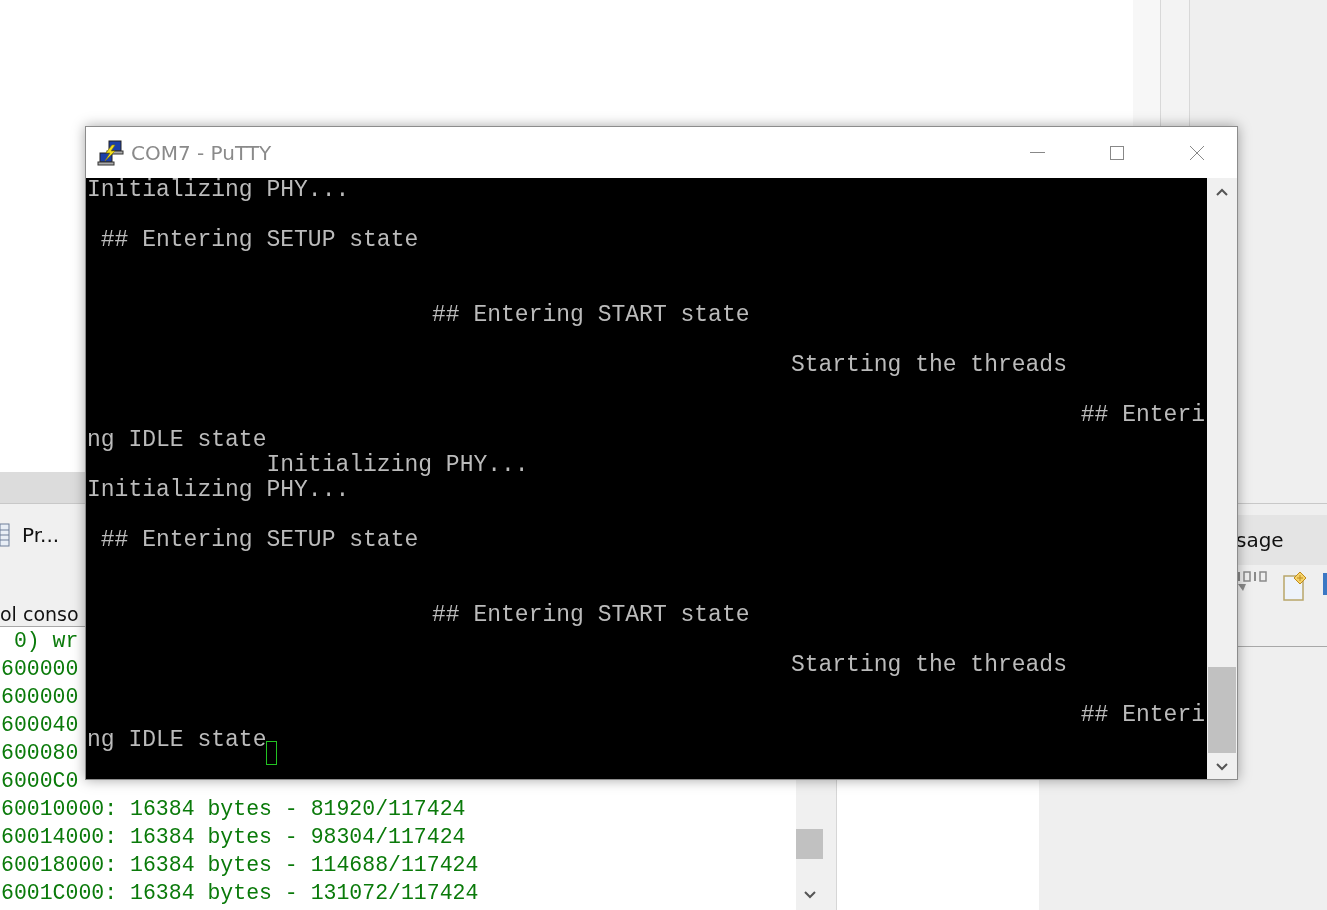 Image resolution: width=1327 pixels, height=910 pixels. What do you see at coordinates (1197, 152) in the screenshot?
I see `close-icon` at bounding box center [1197, 152].